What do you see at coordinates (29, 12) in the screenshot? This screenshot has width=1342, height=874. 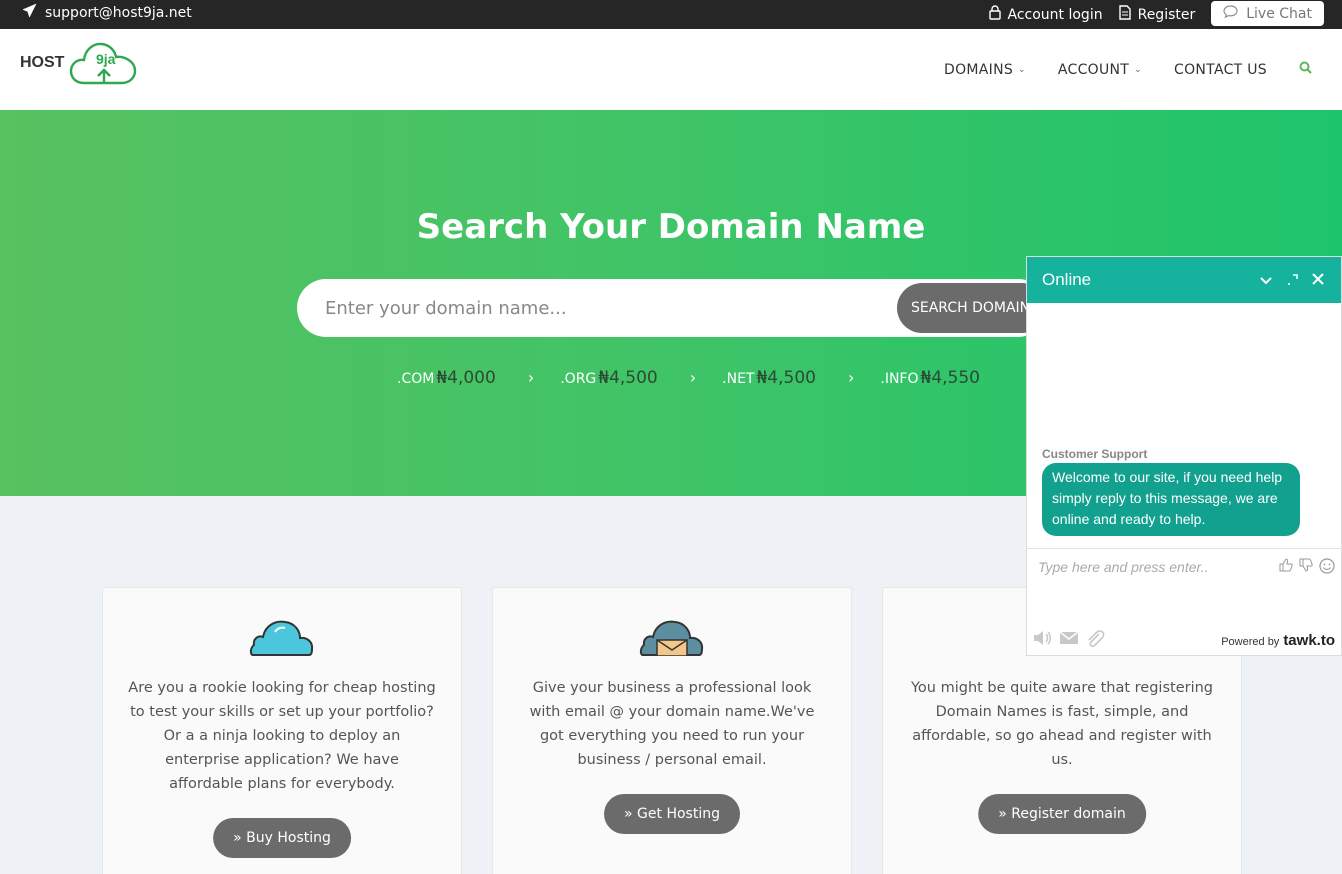 I see `paper-plane-icon` at bounding box center [29, 12].